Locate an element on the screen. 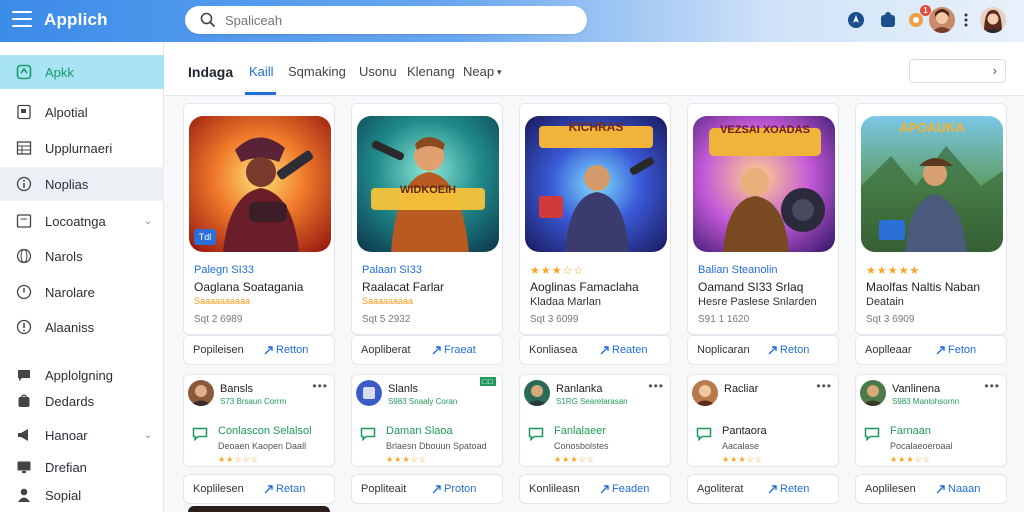 Image resolution: width=1024 pixels, height=512 pixels. hamburger-menu-icon is located at coordinates (22, 20).